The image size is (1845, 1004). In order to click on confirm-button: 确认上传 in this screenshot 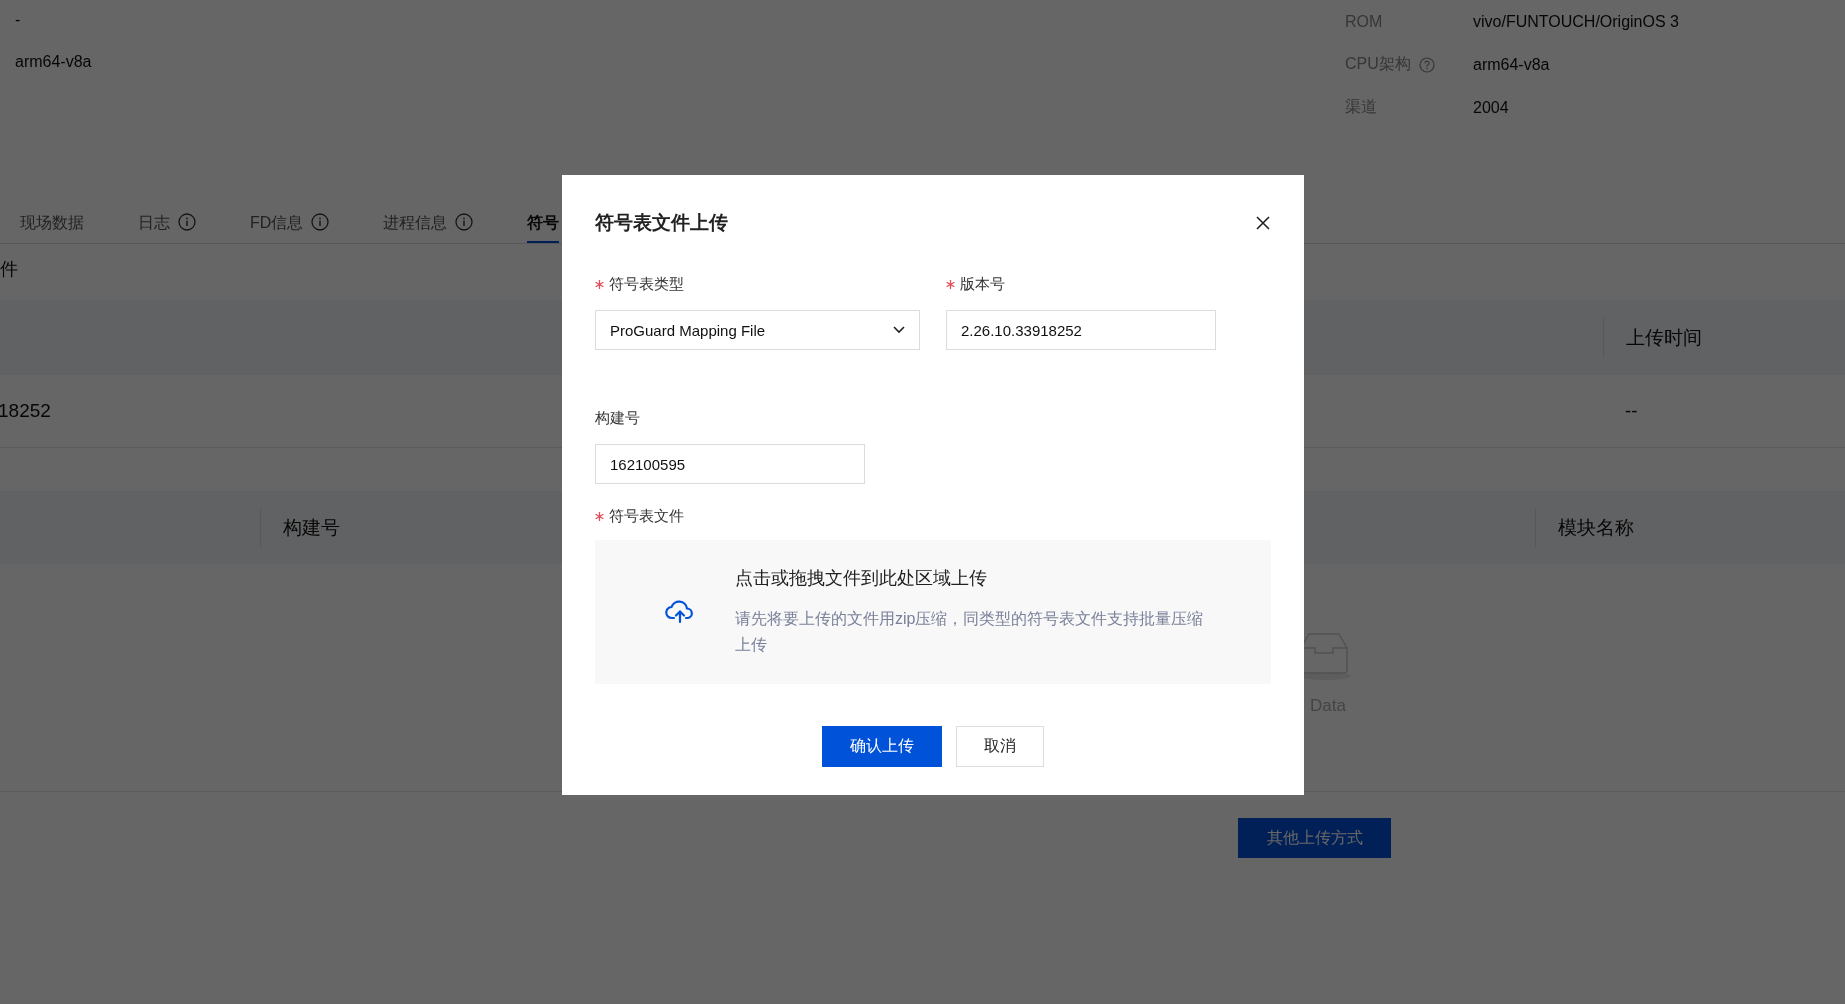, I will do `click(882, 746)`.